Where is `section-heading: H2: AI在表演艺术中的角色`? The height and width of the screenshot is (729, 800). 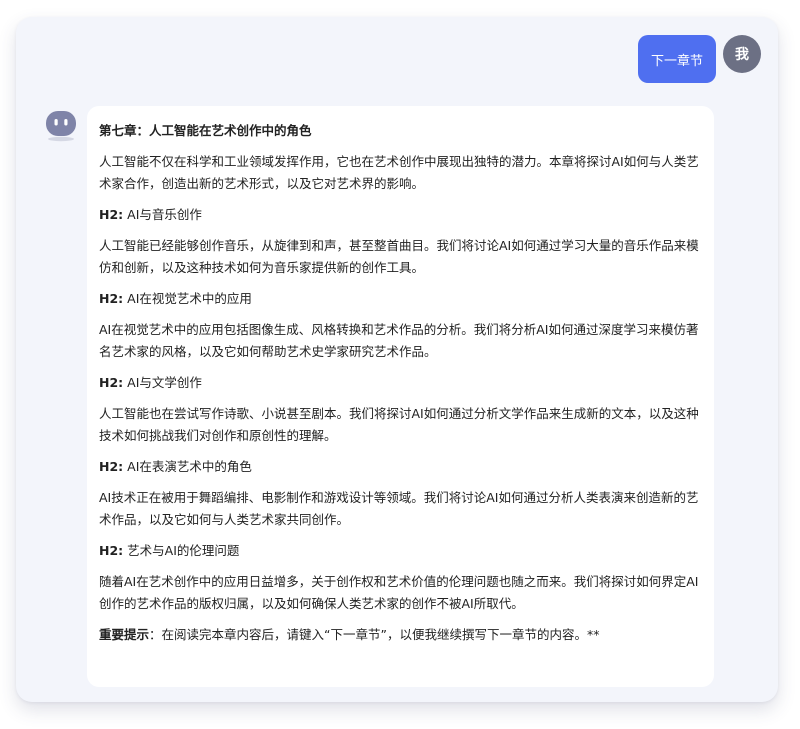 section-heading: H2: AI在表演艺术中的角色 is located at coordinates (399, 467).